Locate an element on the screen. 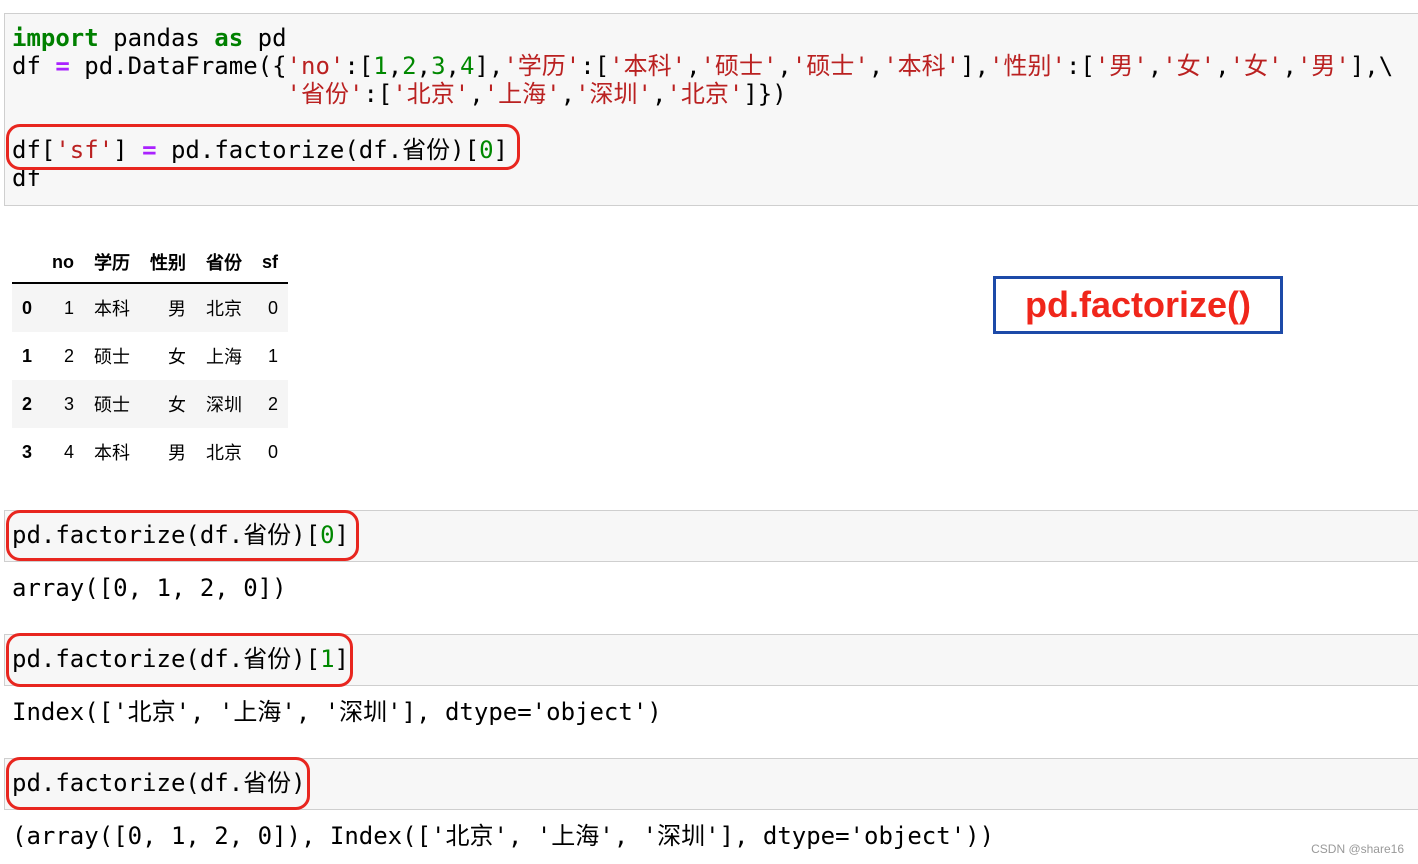  code-token: '性别' is located at coordinates (1027, 66).